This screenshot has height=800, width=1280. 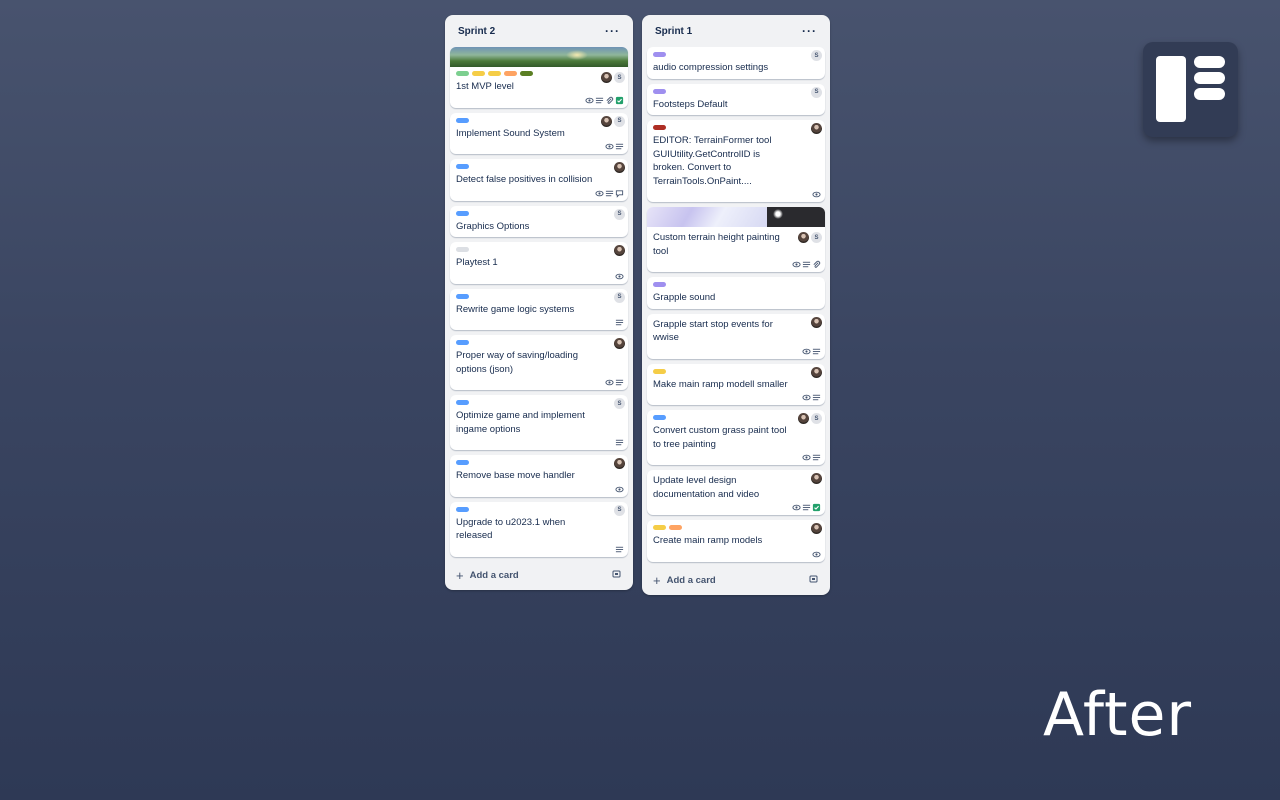 What do you see at coordinates (539, 180) in the screenshot?
I see `card: Detect false positives in collision` at bounding box center [539, 180].